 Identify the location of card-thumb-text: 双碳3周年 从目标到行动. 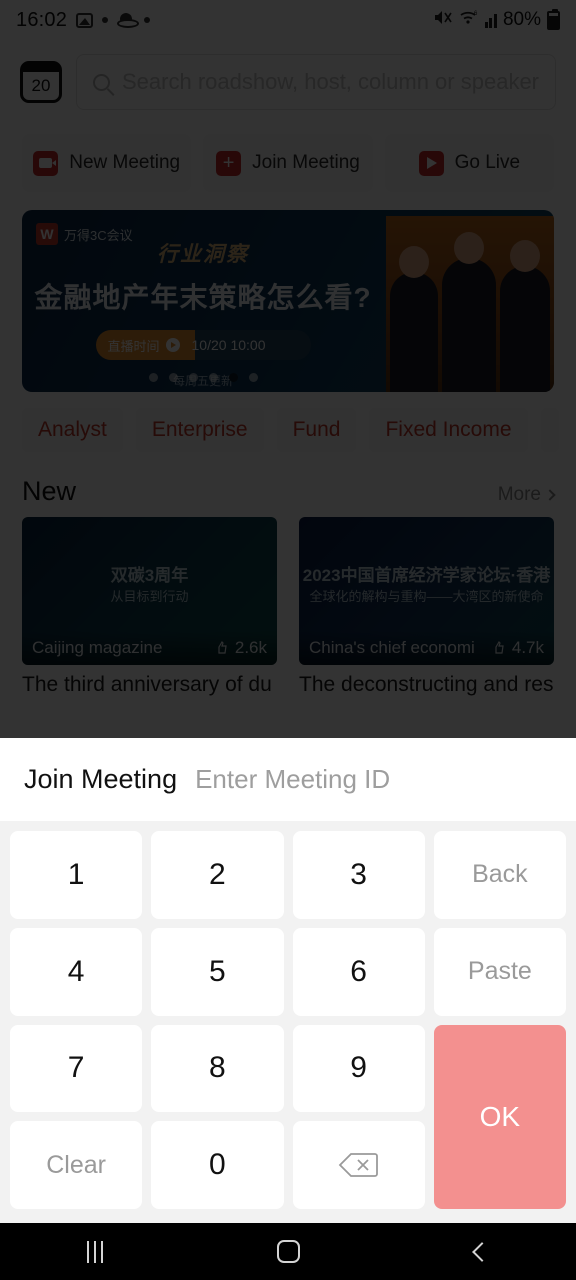
(149, 583).